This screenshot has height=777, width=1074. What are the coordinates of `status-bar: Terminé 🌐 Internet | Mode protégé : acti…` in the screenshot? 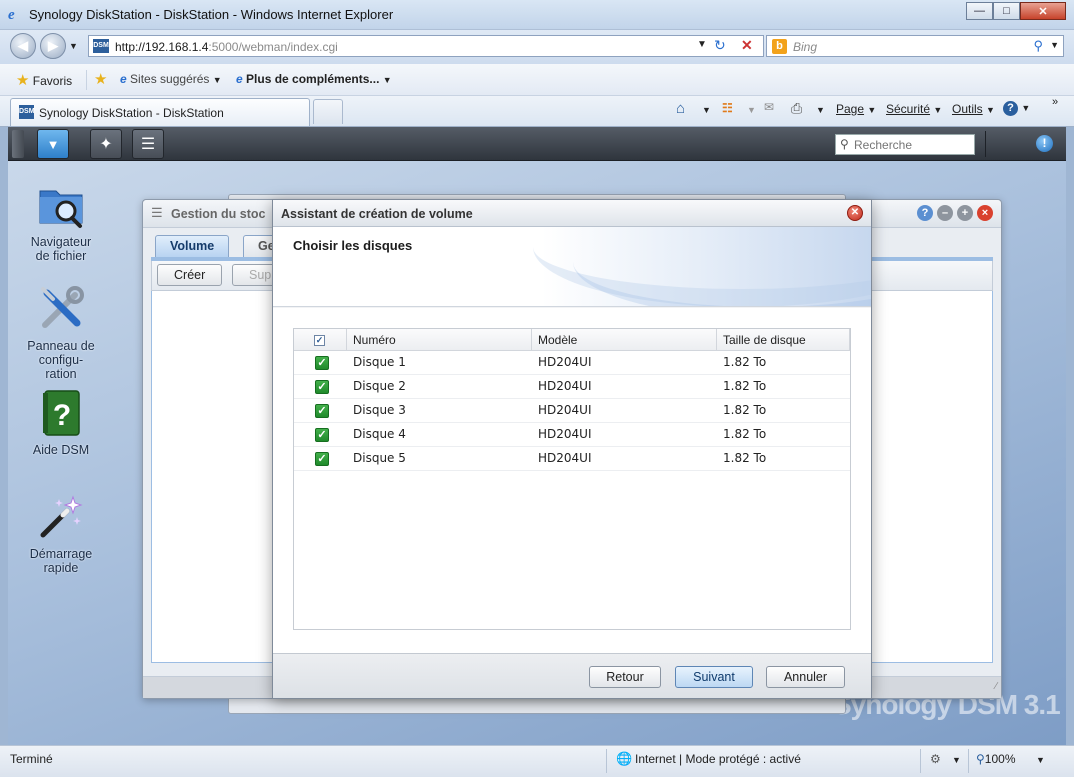 It's located at (537, 761).